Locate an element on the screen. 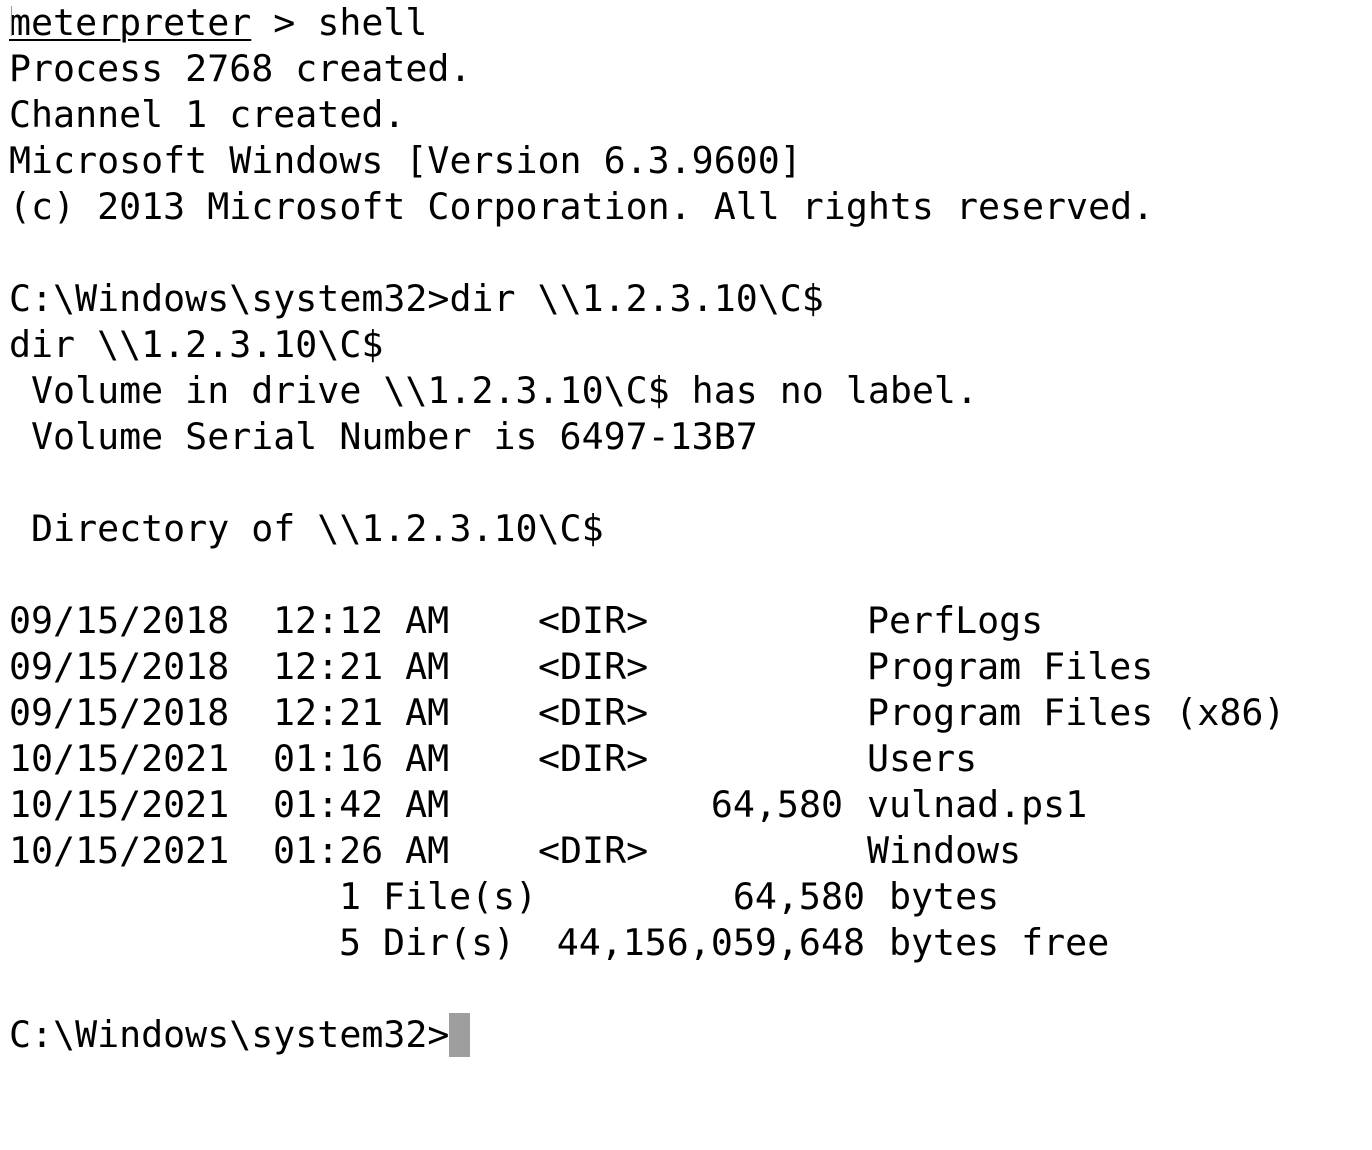  listing-row: 10/15/2021 01:26 AM <DIR> Windows is located at coordinates (686, 851).